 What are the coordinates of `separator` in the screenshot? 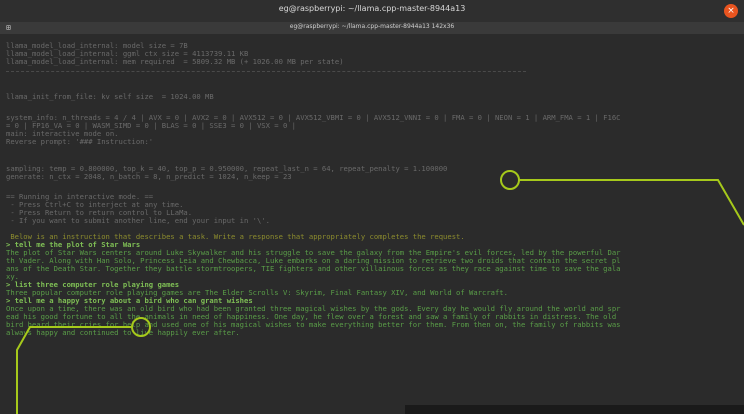 It's located at (266, 71).